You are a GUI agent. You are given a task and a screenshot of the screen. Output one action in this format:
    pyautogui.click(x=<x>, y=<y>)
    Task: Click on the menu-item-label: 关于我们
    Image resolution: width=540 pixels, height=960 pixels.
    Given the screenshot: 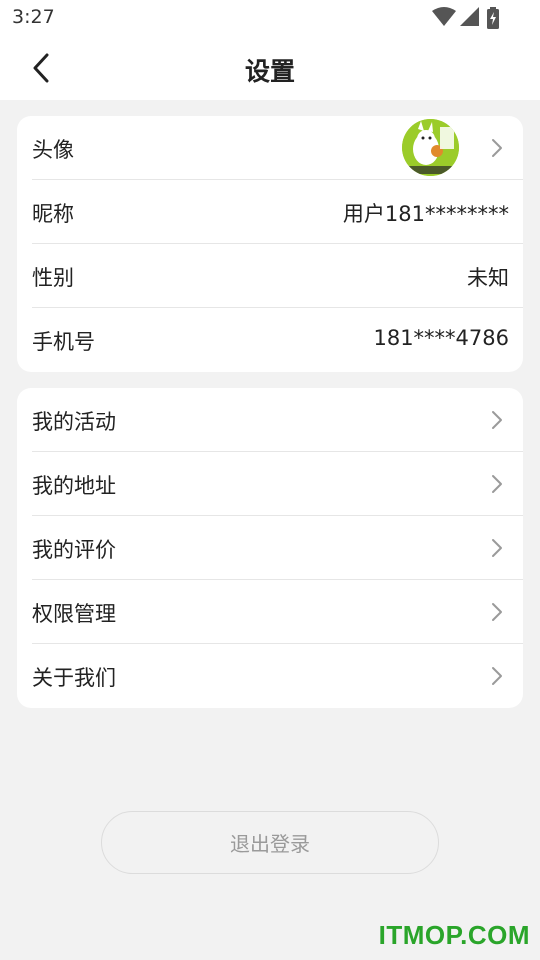 What is the action you would take?
    pyautogui.click(x=74, y=678)
    